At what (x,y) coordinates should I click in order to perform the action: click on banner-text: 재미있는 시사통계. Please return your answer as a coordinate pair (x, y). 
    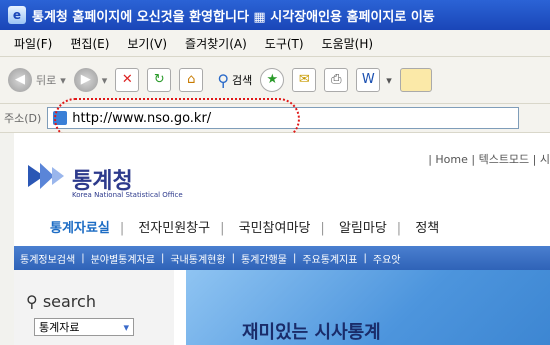
    Looking at the image, I should click on (311, 332).